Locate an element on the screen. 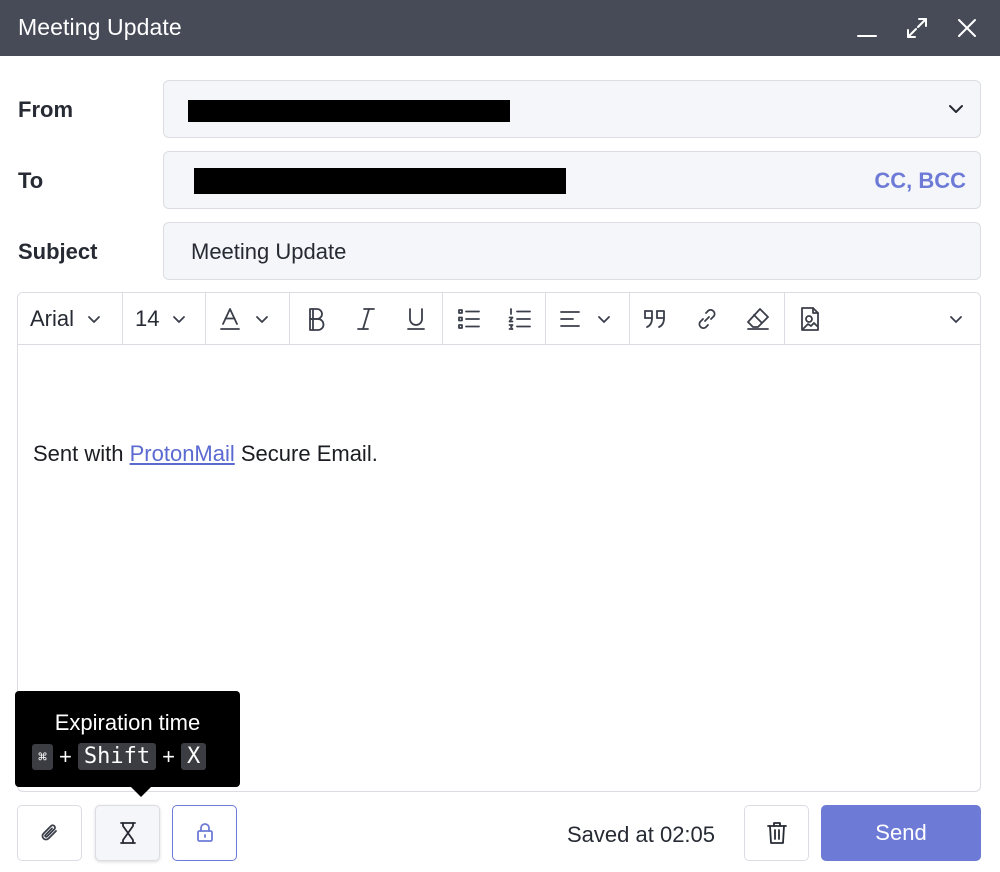 The width and height of the screenshot is (1000, 872). trash-icon is located at coordinates (776, 833).